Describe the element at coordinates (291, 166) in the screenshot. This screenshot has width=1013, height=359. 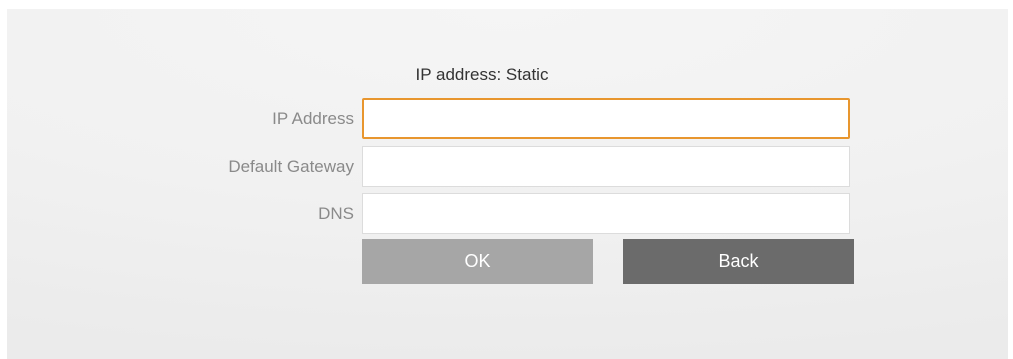
I see `default-gateway-label: Default Gateway` at that location.